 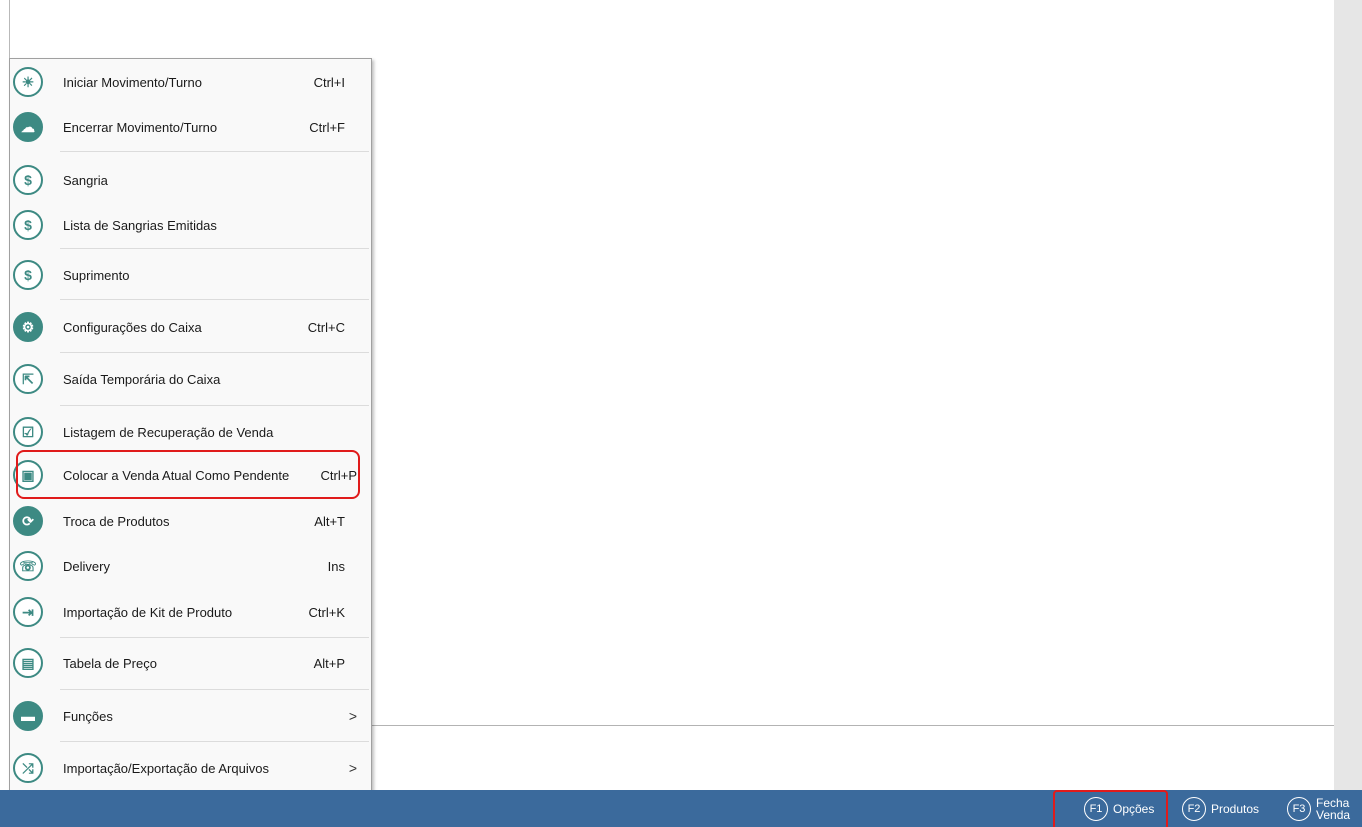 I want to click on checklist-icon: ☑, so click(x=28, y=432).